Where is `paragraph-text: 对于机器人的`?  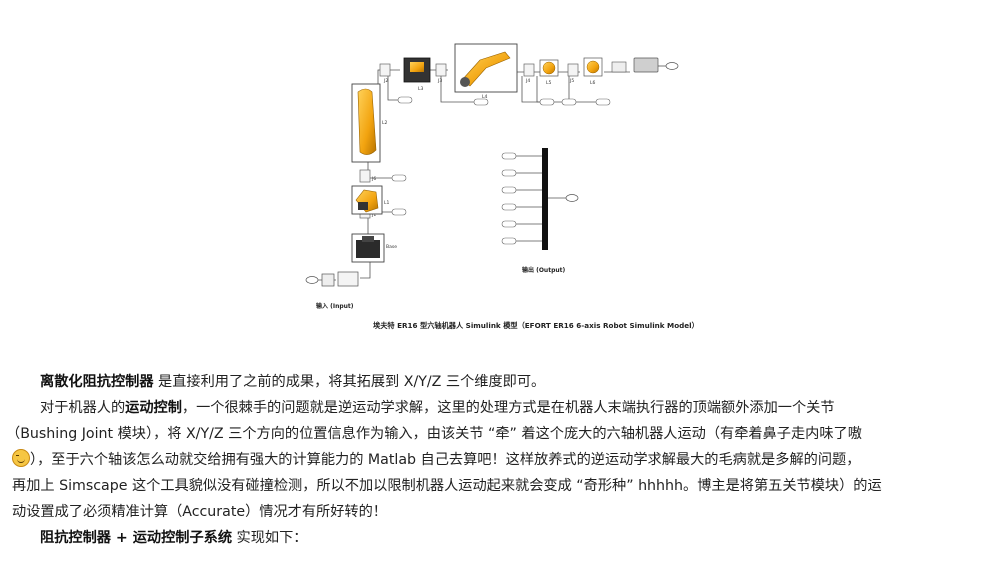 paragraph-text: 对于机器人的 is located at coordinates (83, 408).